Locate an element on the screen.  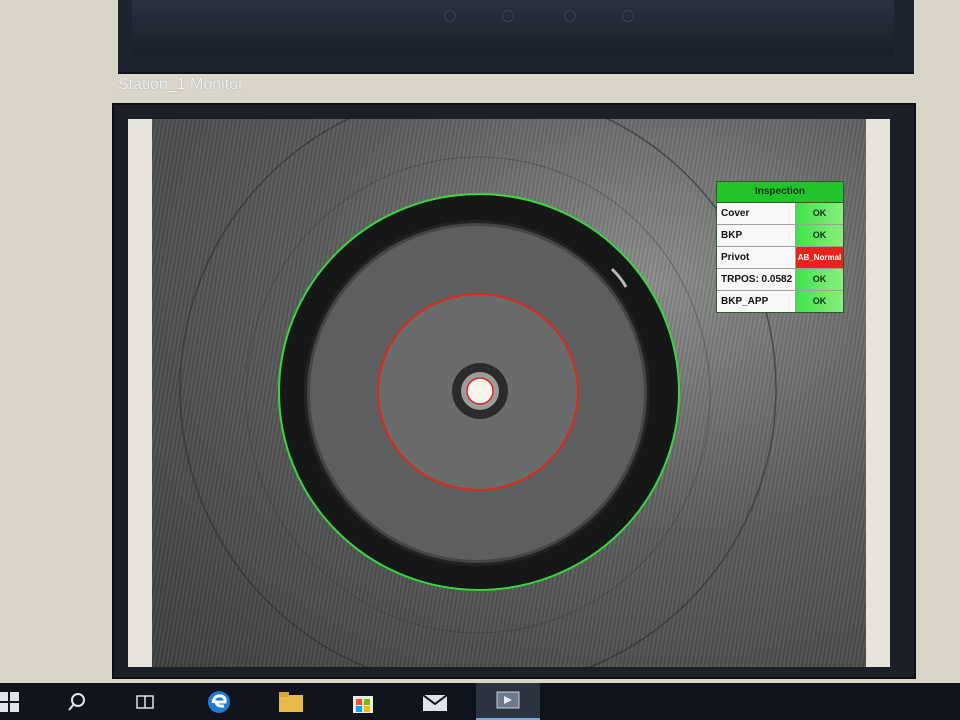
mail-icon is located at coordinates (435, 701).